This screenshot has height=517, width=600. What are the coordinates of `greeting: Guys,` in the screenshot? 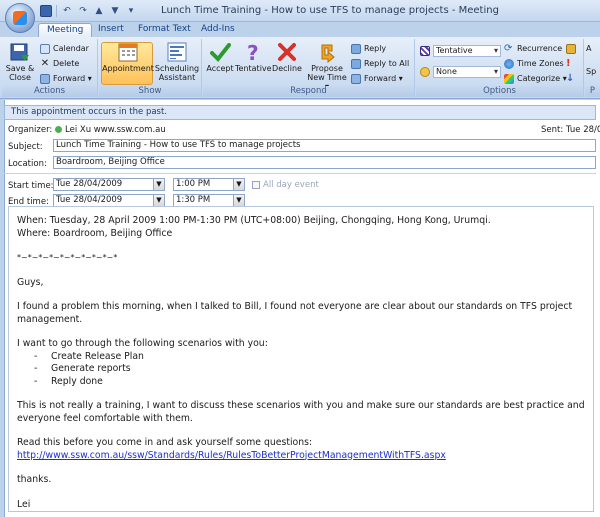 It's located at (30, 282).